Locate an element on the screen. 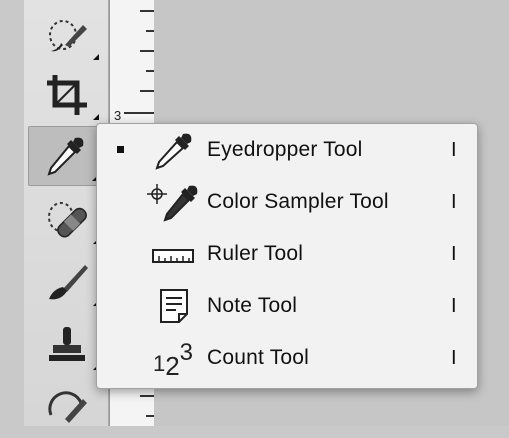 The image size is (509, 438). brush-tool is located at coordinates (67, 281).